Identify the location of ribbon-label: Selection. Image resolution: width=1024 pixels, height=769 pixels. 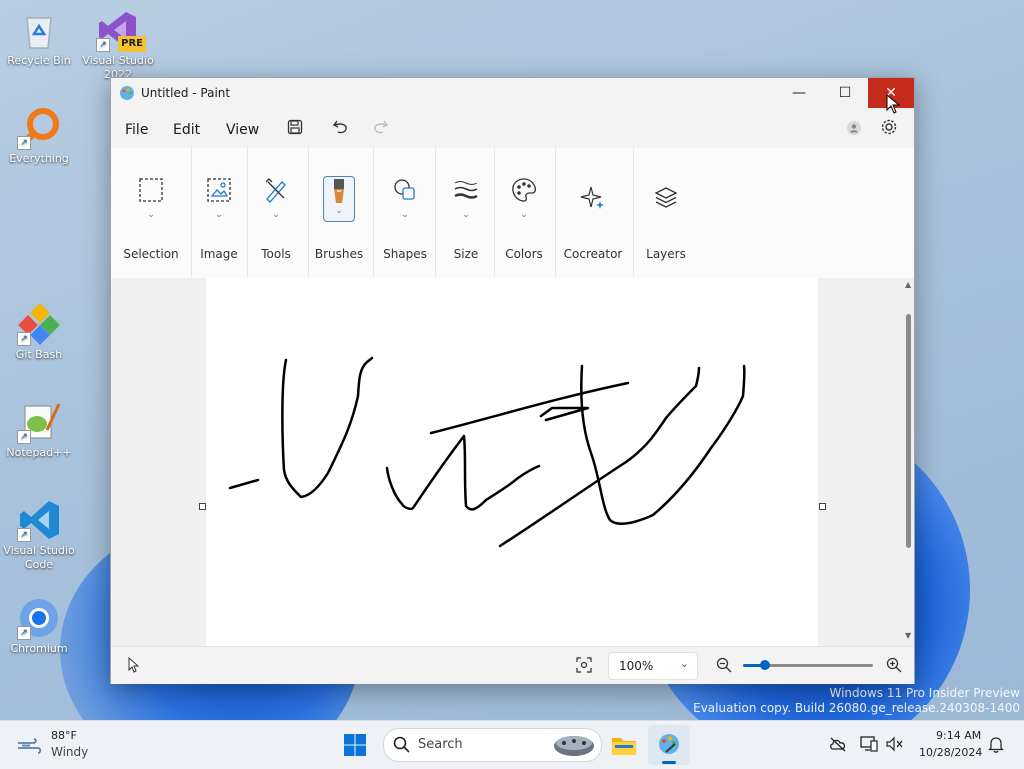
(151, 254).